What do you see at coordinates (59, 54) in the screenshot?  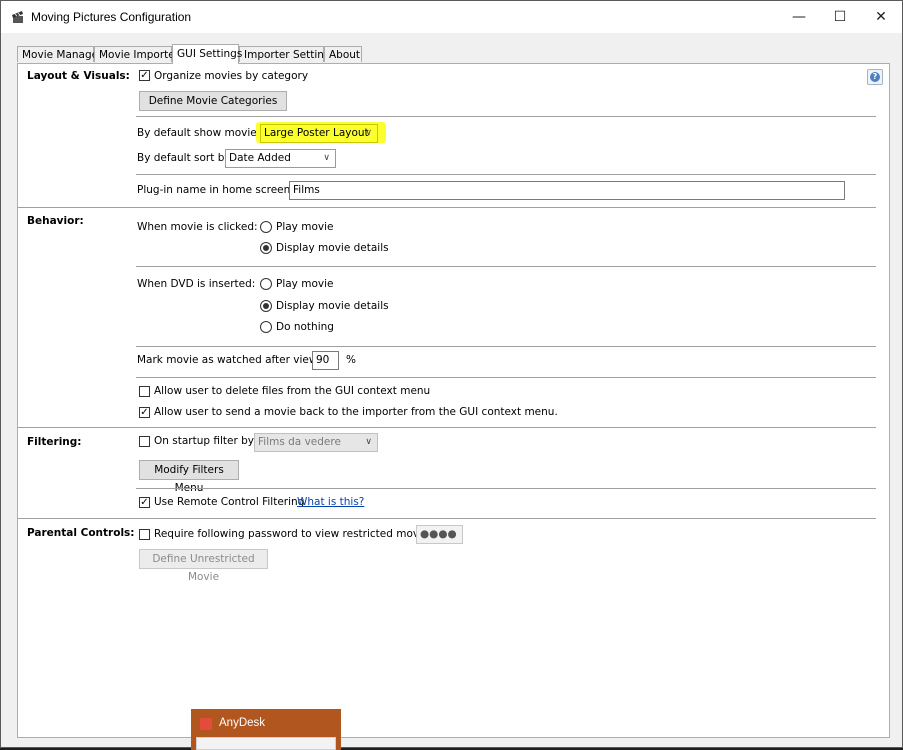 I see `tab-movie-manager: Movie Manager` at bounding box center [59, 54].